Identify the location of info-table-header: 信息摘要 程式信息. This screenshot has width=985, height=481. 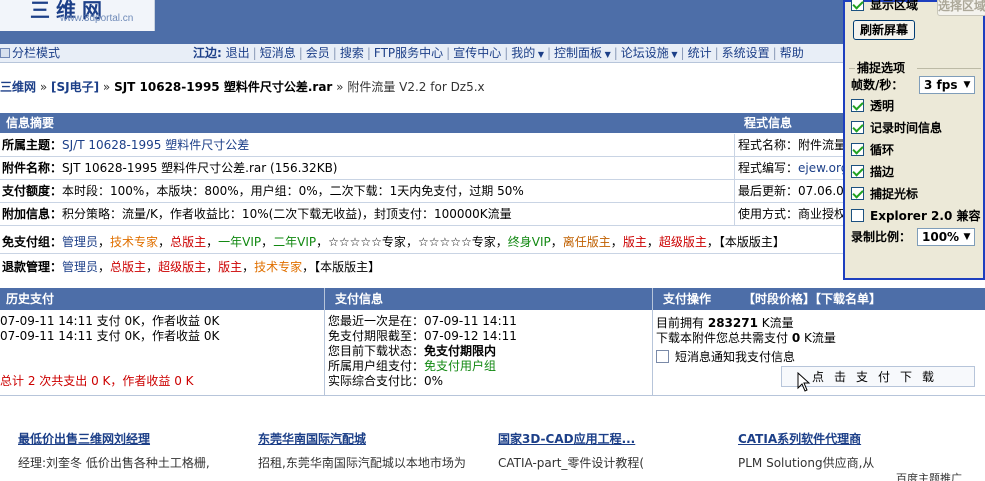
(492, 123).